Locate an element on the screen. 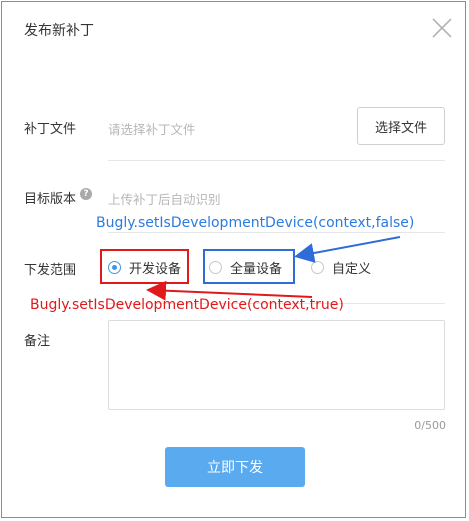 This screenshot has height=521, width=469. submit-button-label: 立即下发 is located at coordinates (235, 468).